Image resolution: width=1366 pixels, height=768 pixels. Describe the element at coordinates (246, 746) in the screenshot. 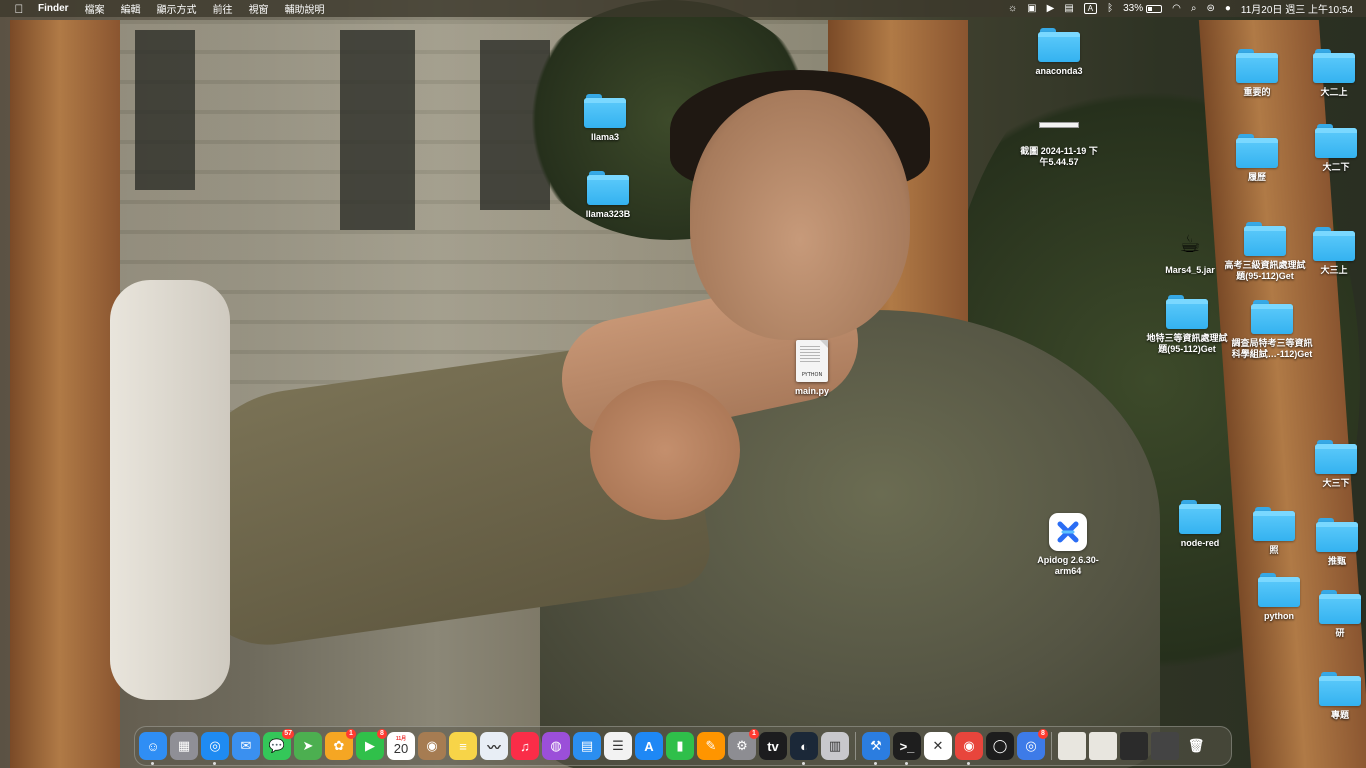

I see `mail-icon: ✉` at that location.